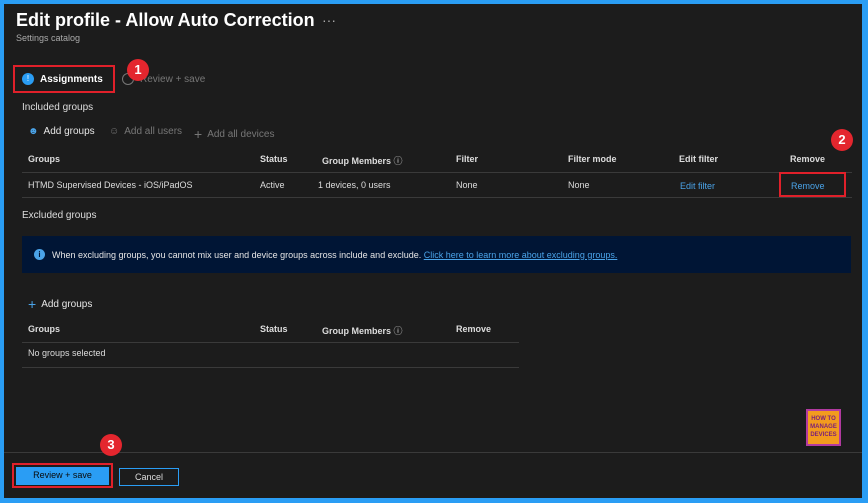  Describe the element at coordinates (110, 185) in the screenshot. I see `group-name: HTMD Supervised Devices - iOS/iPadOS` at that location.